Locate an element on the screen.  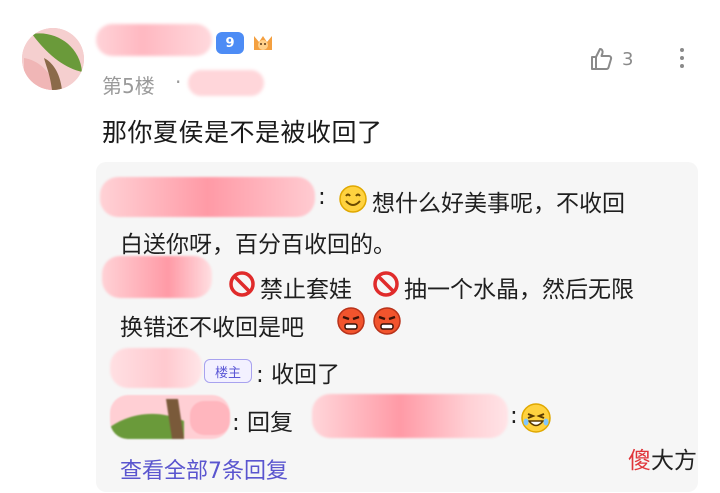
comment-content: 那你夏侯是不是被收回了 is located at coordinates (242, 132).